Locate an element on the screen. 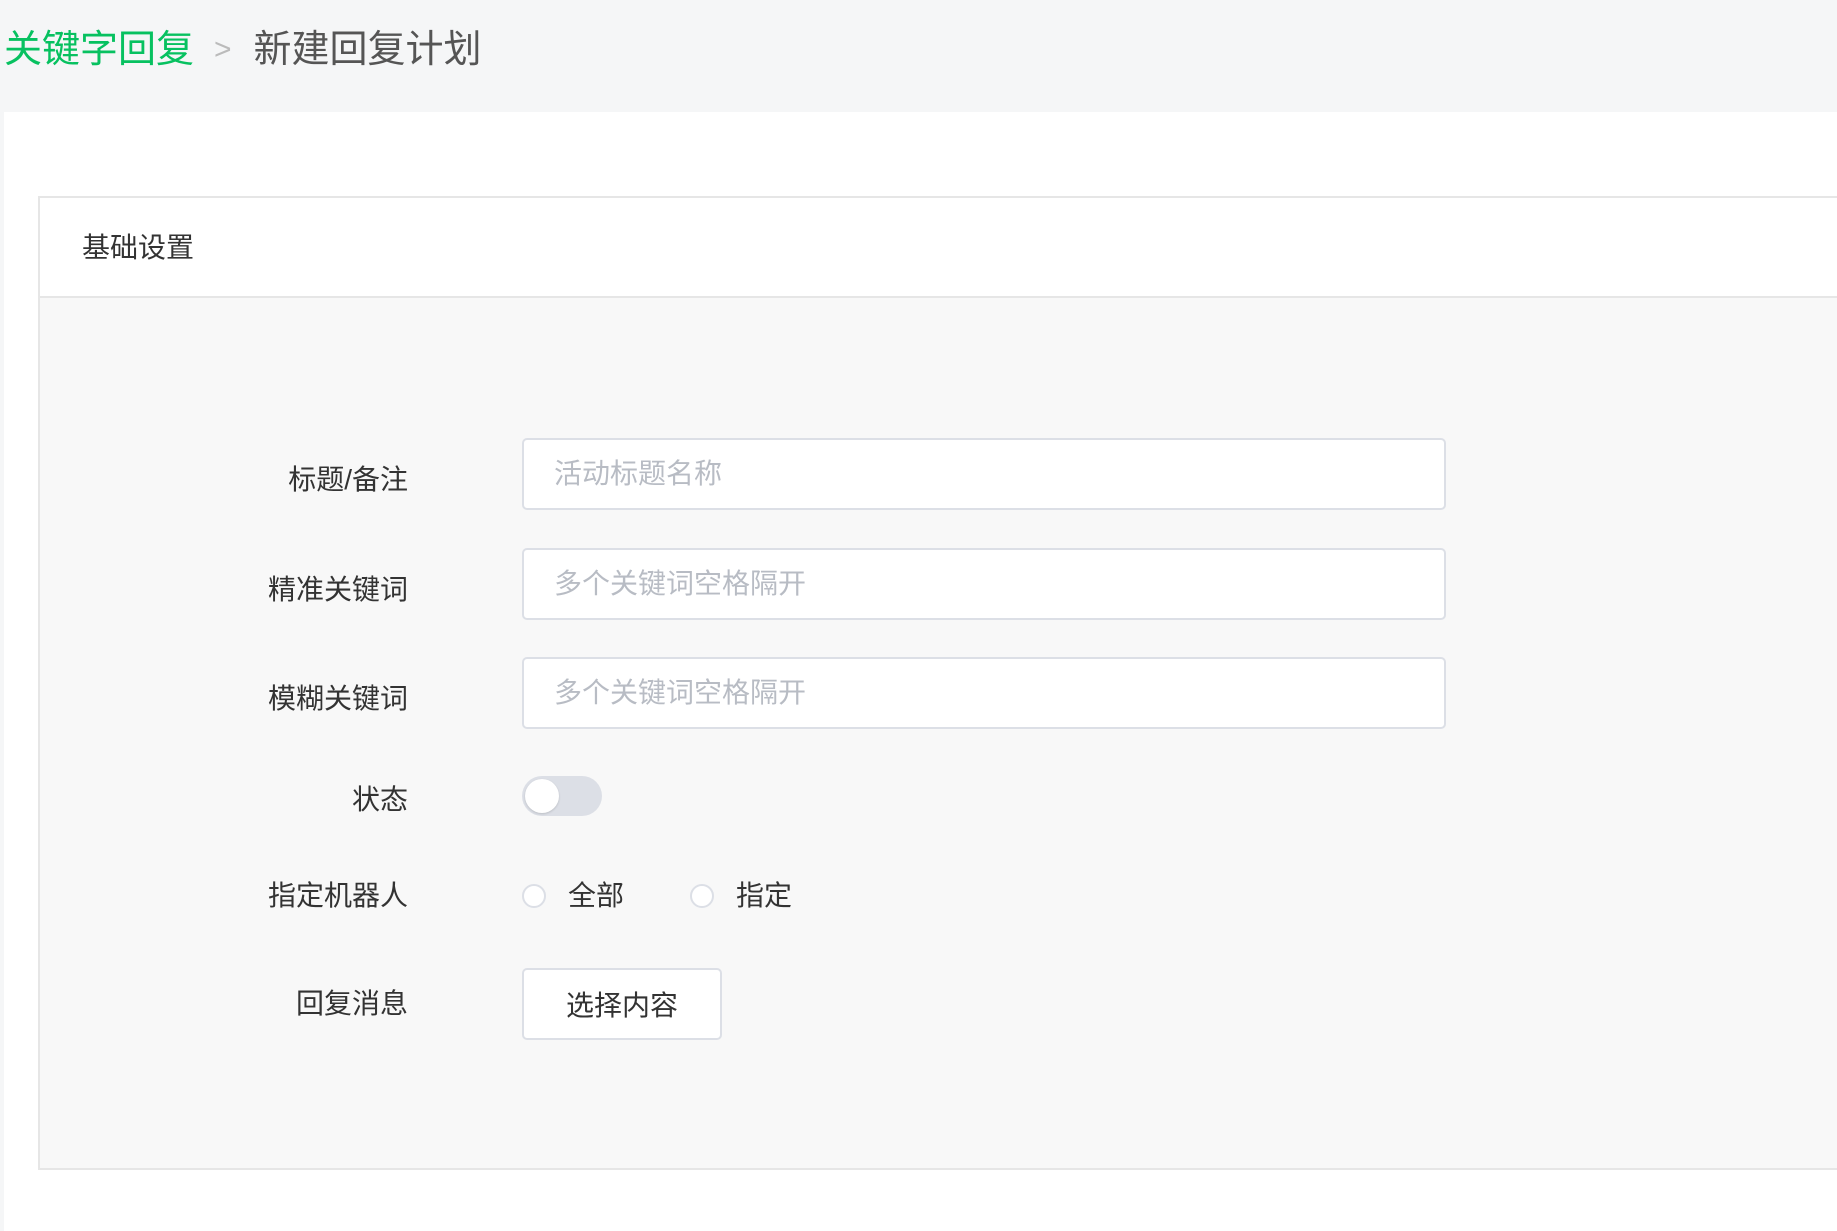 This screenshot has height=1231, width=1837. toggle-knob is located at coordinates (542, 796).